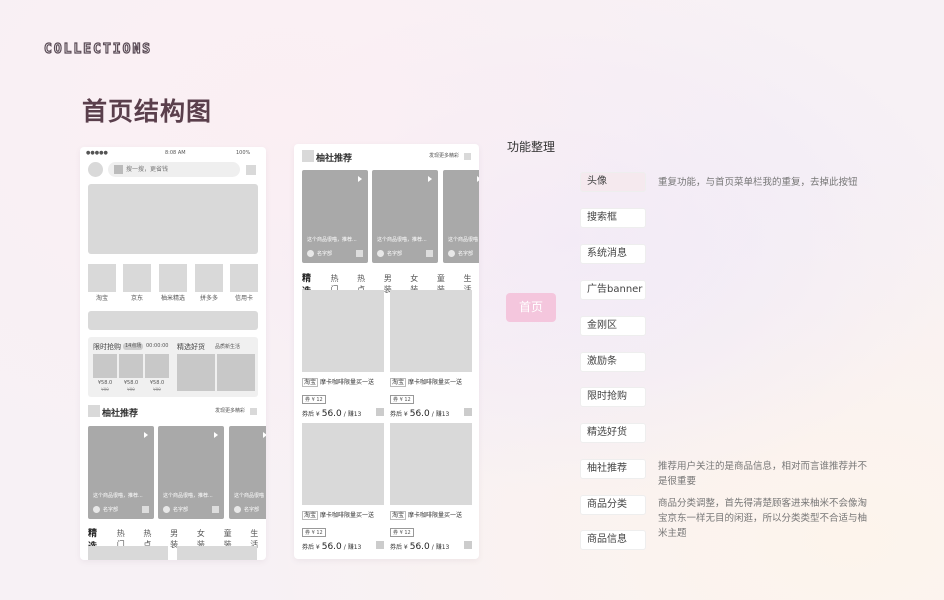 The width and height of the screenshot is (944, 600). Describe the element at coordinates (175, 153) in the screenshot. I see `status-time: 8:08 AM` at that location.